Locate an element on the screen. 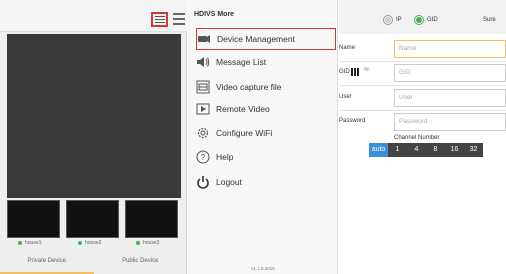 This screenshot has width=506, height=274. menu-icon is located at coordinates (179, 19).